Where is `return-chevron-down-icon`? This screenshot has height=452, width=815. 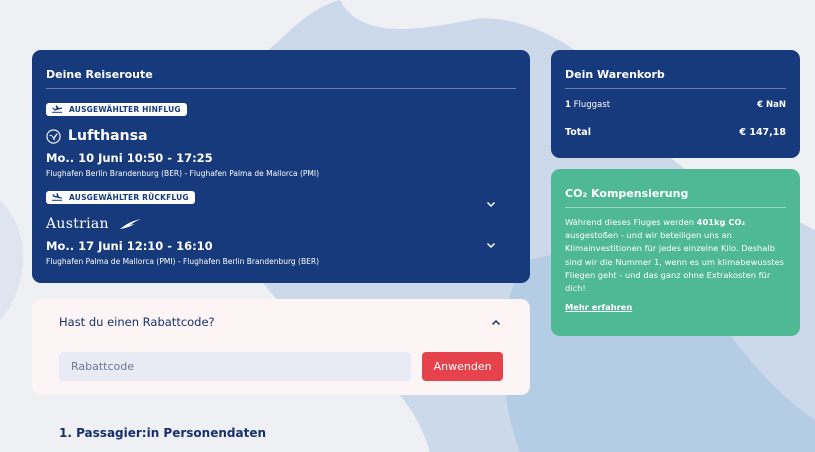
return-chevron-down-icon is located at coordinates (491, 245).